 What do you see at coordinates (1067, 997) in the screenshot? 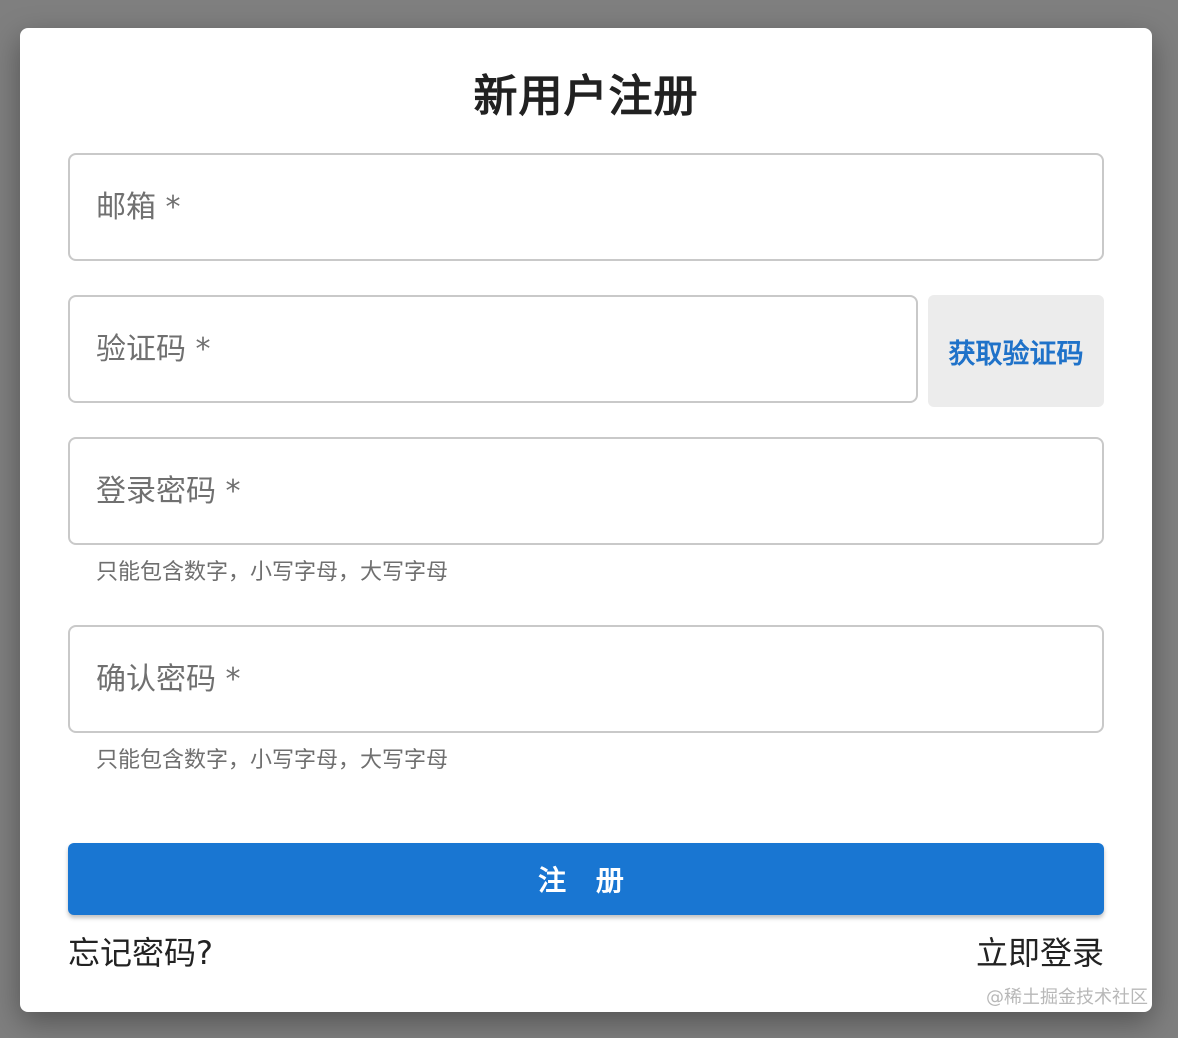
I see `watermark: @稀土掘金技术社区` at bounding box center [1067, 997].